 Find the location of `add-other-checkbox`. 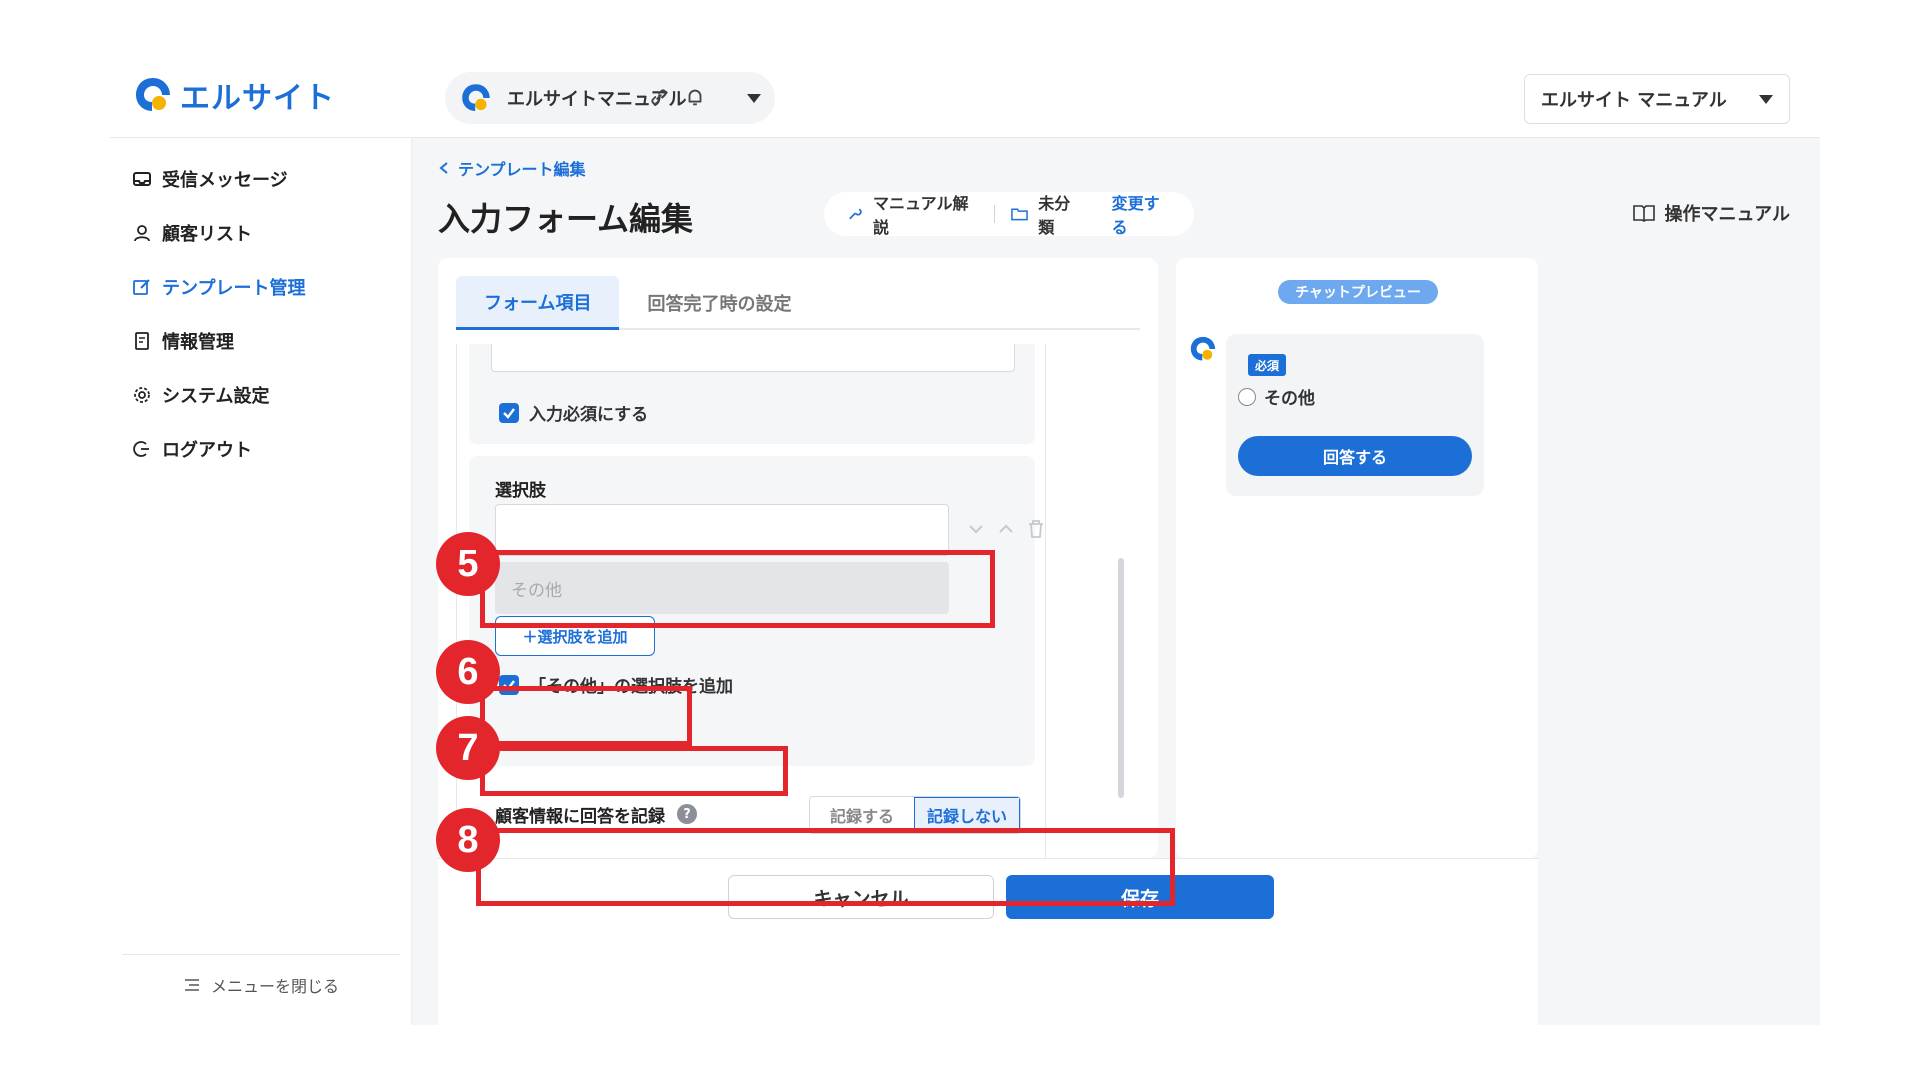

add-other-checkbox is located at coordinates (509, 684).